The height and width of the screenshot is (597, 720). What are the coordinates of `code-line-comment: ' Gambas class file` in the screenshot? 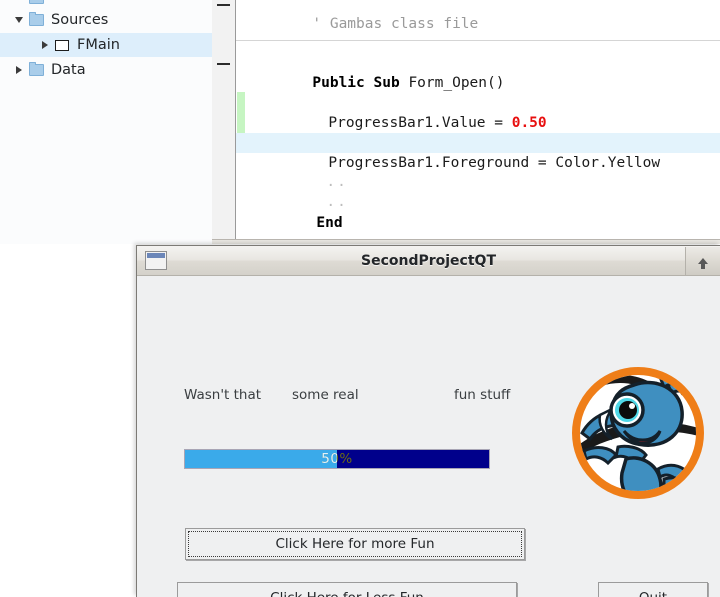 It's located at (395, 24).